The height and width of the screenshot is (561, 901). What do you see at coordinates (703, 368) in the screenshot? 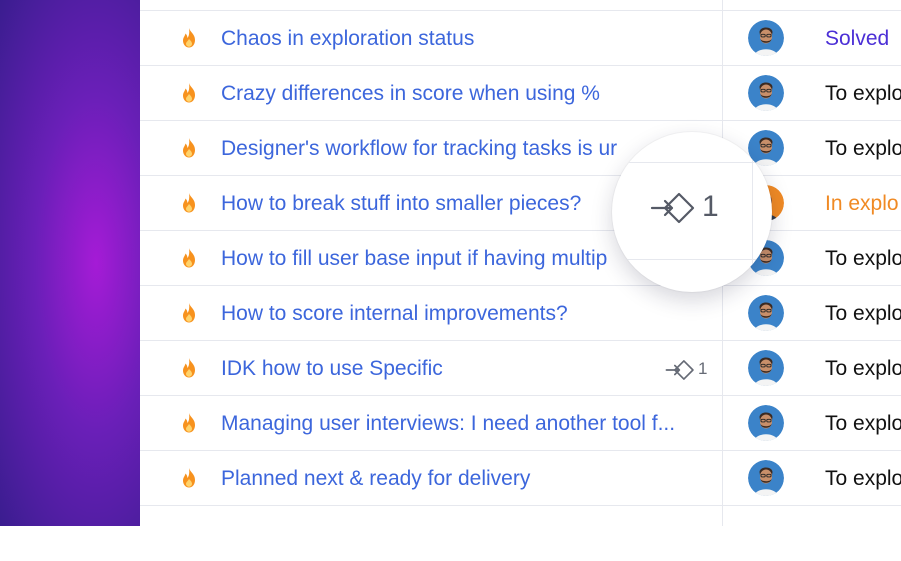
I see `linked-count: 1` at bounding box center [703, 368].